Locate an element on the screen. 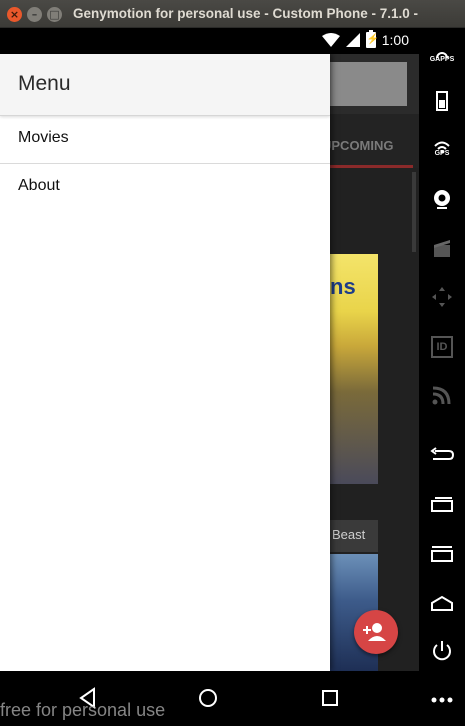 Image resolution: width=465 pixels, height=726 pixels. menu-item-about: About is located at coordinates (165, 188).